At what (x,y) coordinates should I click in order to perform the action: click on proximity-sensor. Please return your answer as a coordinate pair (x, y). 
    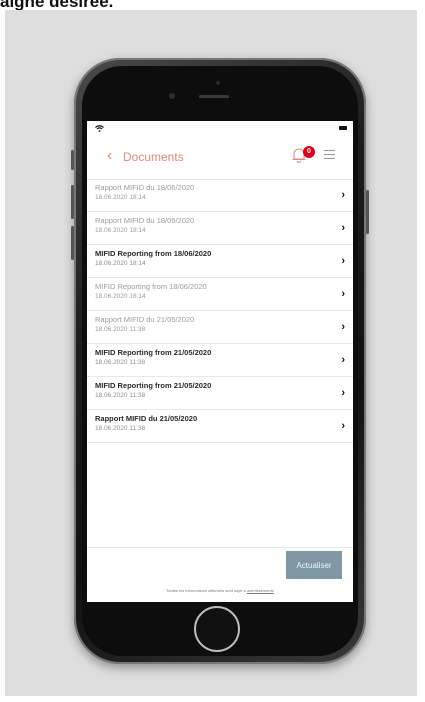
    Looking at the image, I should click on (218, 83).